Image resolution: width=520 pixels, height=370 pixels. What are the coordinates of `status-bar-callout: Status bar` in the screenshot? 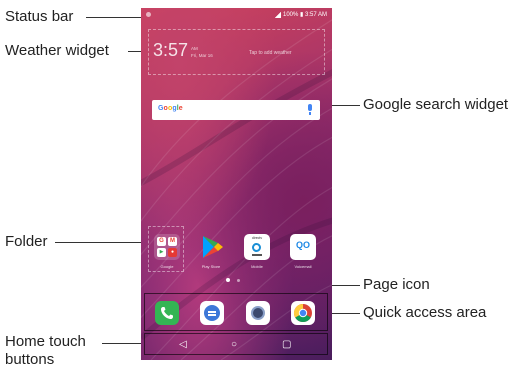 It's located at (39, 16).